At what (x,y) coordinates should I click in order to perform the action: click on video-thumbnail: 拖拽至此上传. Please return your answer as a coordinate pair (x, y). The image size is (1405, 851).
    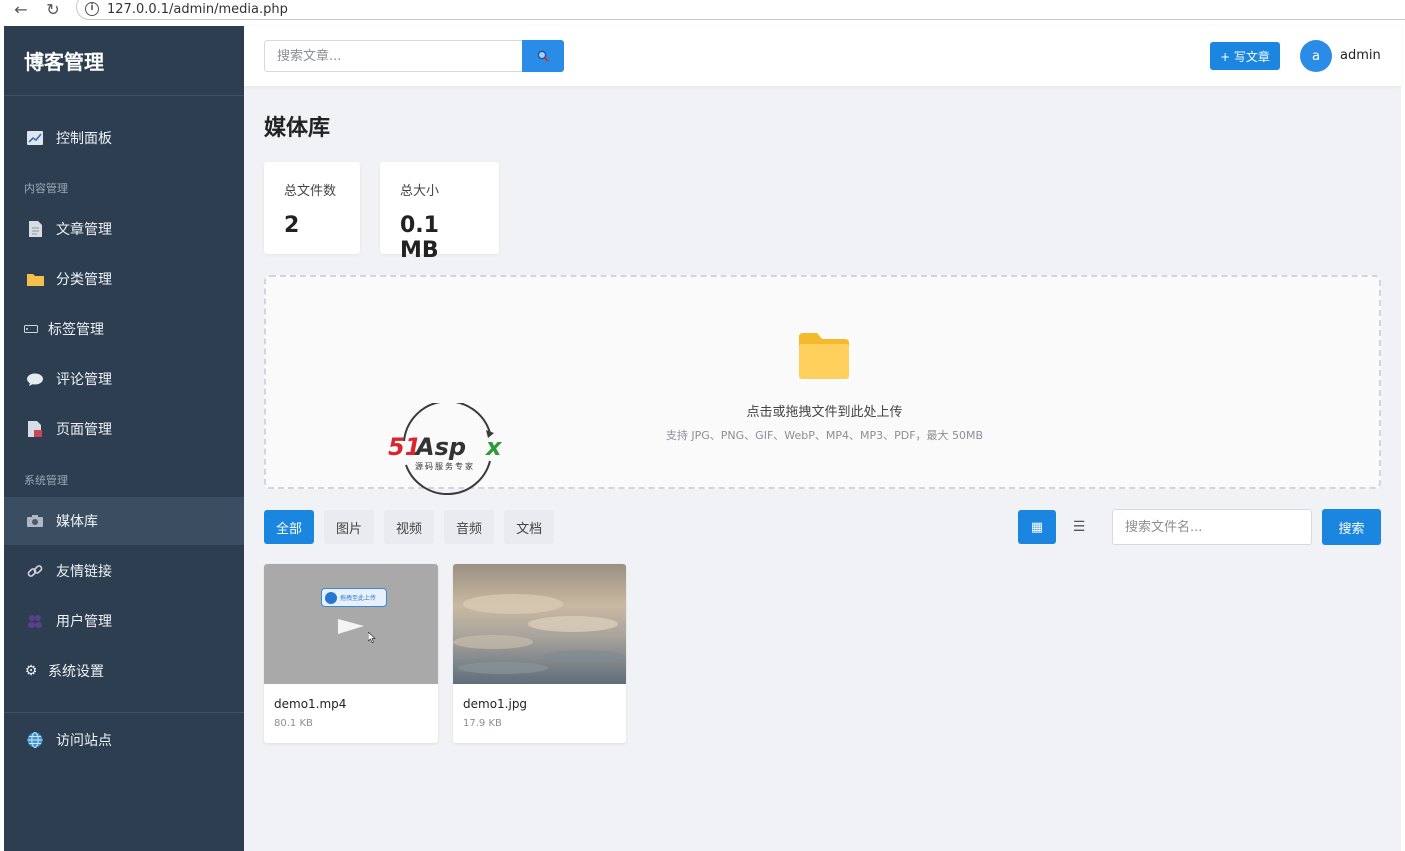
    Looking at the image, I should click on (351, 624).